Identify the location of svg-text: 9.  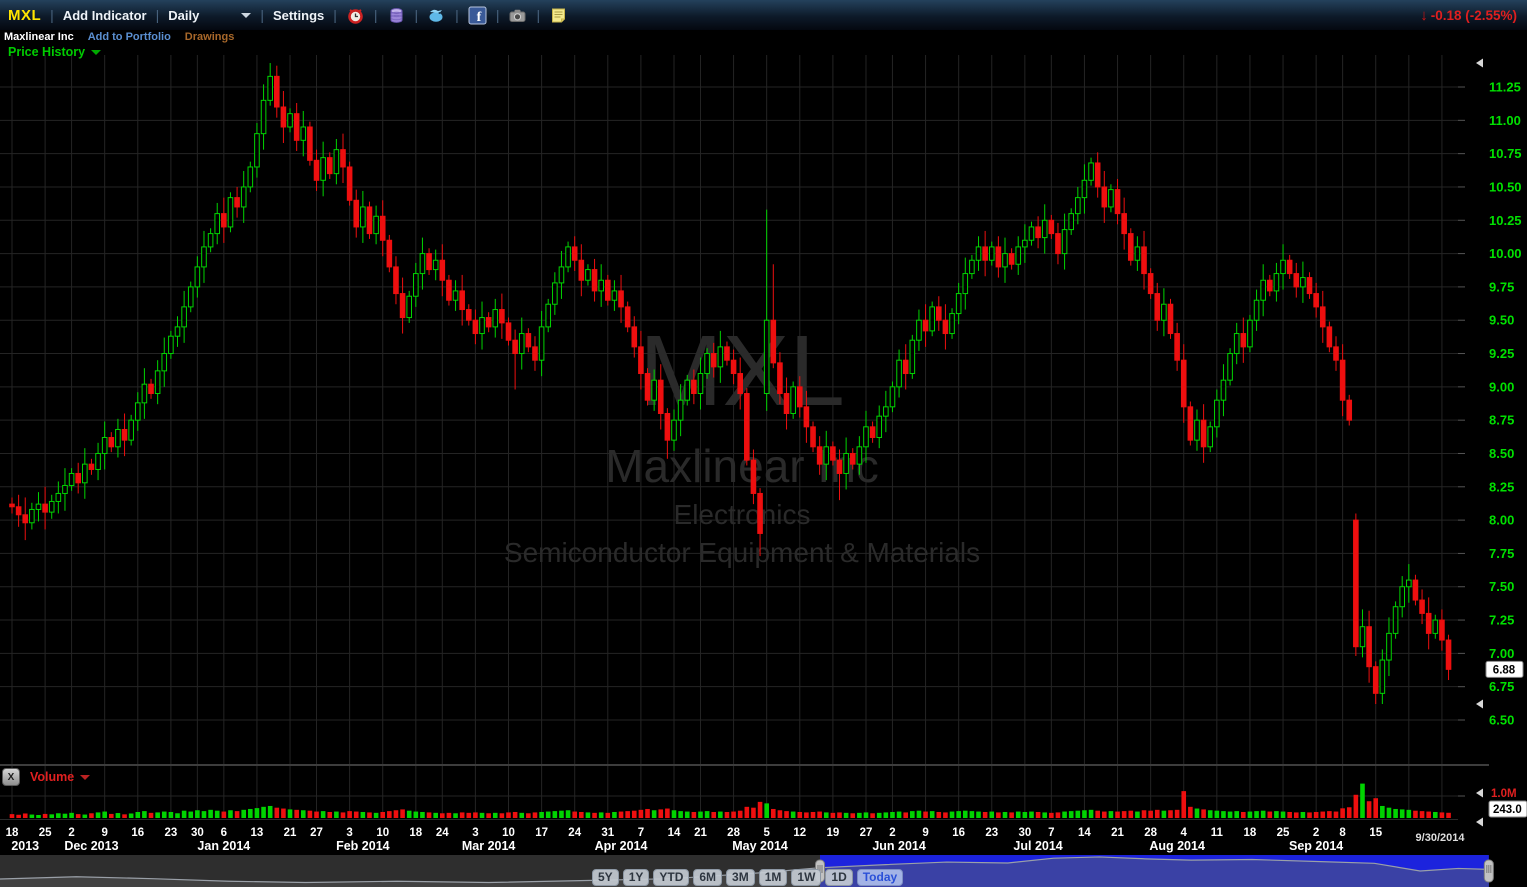
(104, 833).